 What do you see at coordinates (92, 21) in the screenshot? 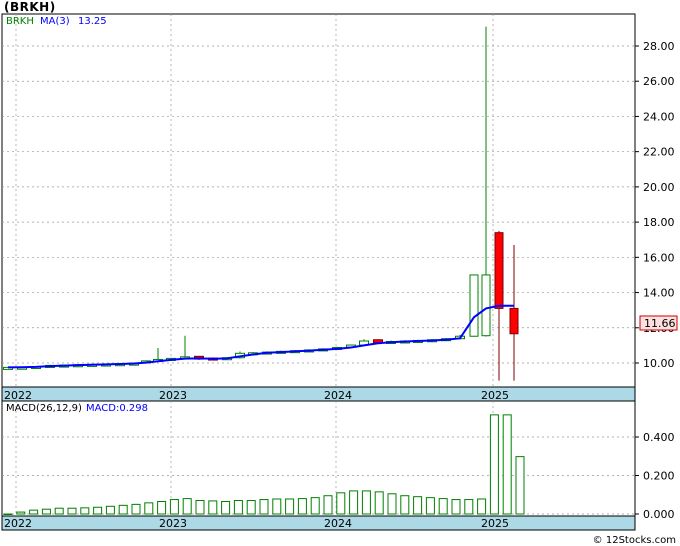
I see `legend-ma-value: 13.25` at bounding box center [92, 21].